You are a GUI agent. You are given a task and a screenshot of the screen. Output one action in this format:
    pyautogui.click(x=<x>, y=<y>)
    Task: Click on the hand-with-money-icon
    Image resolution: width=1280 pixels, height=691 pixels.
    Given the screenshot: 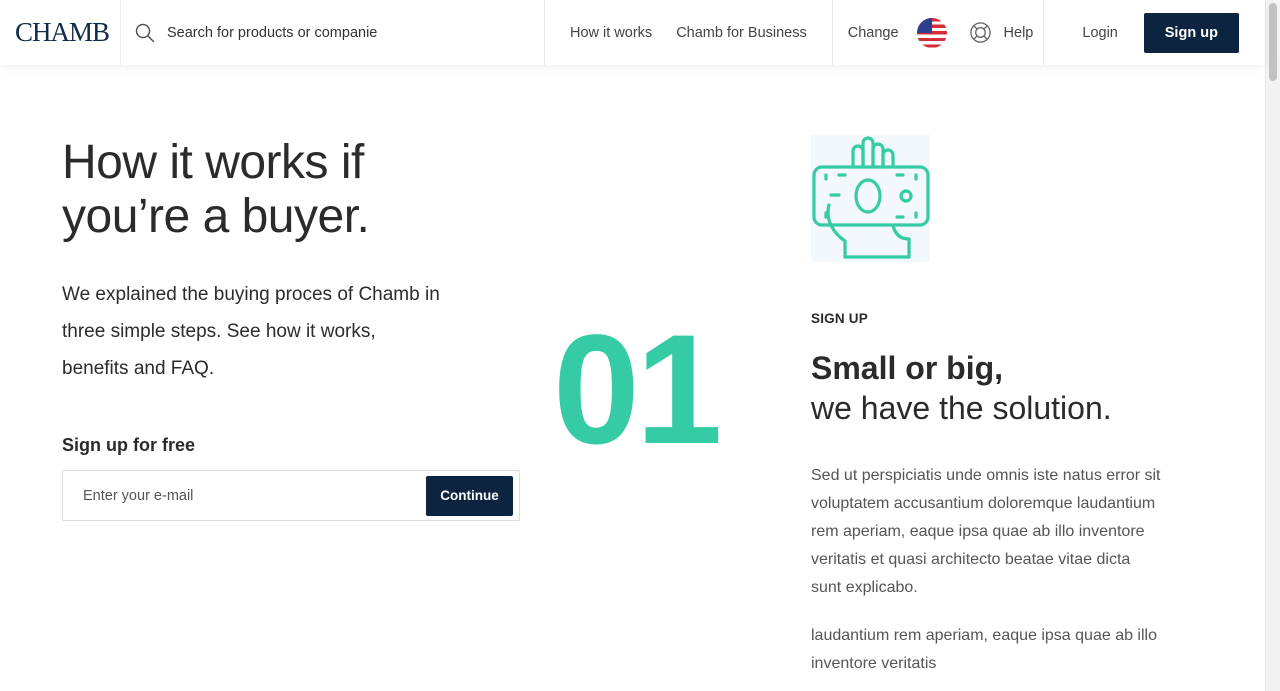 What is the action you would take?
    pyautogui.click(x=870, y=198)
    